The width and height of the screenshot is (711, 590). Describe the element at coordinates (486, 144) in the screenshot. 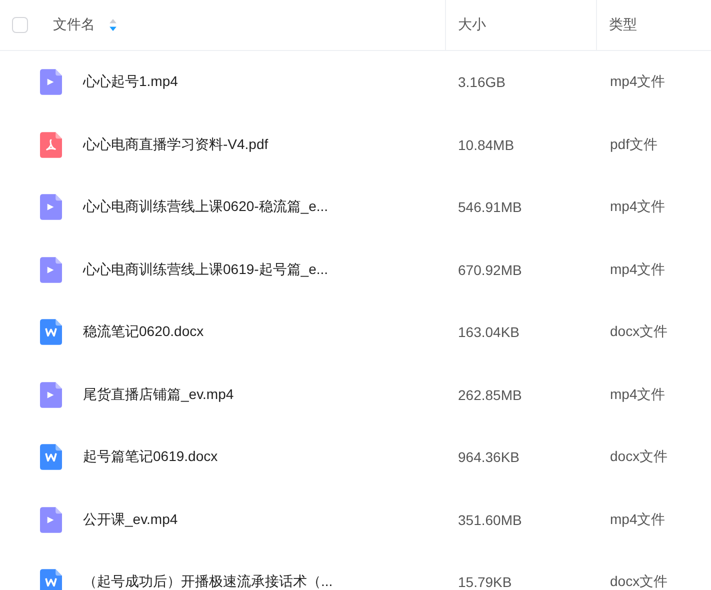

I see `file-size: 10.84MB` at that location.